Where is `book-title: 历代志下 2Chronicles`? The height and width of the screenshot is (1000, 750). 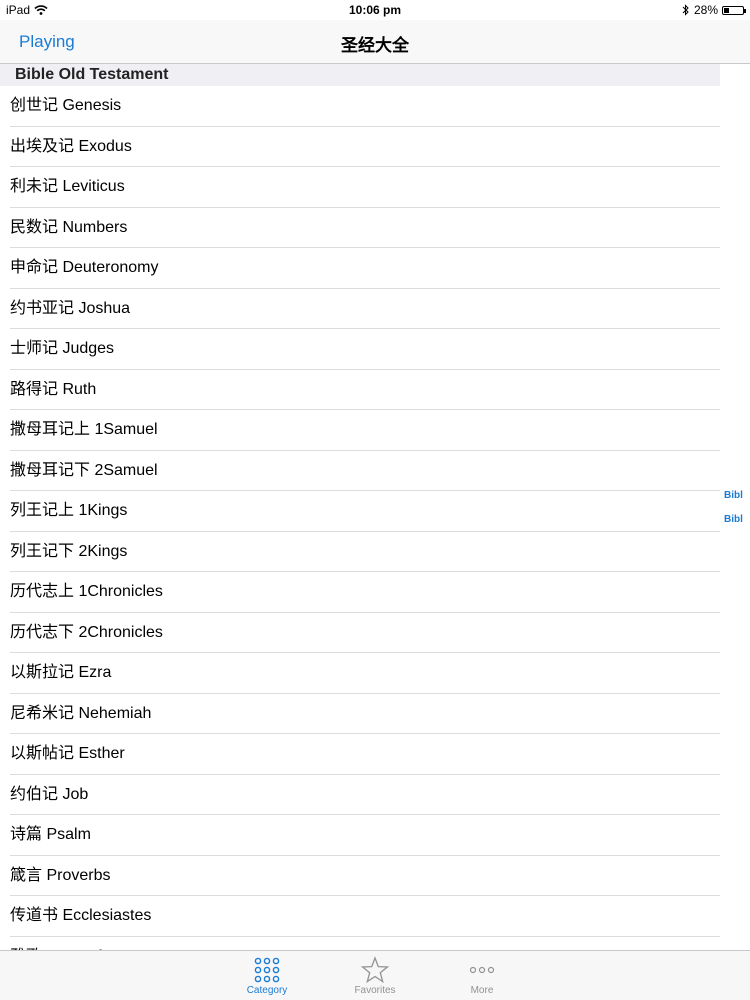 book-title: 历代志下 2Chronicles is located at coordinates (86, 632).